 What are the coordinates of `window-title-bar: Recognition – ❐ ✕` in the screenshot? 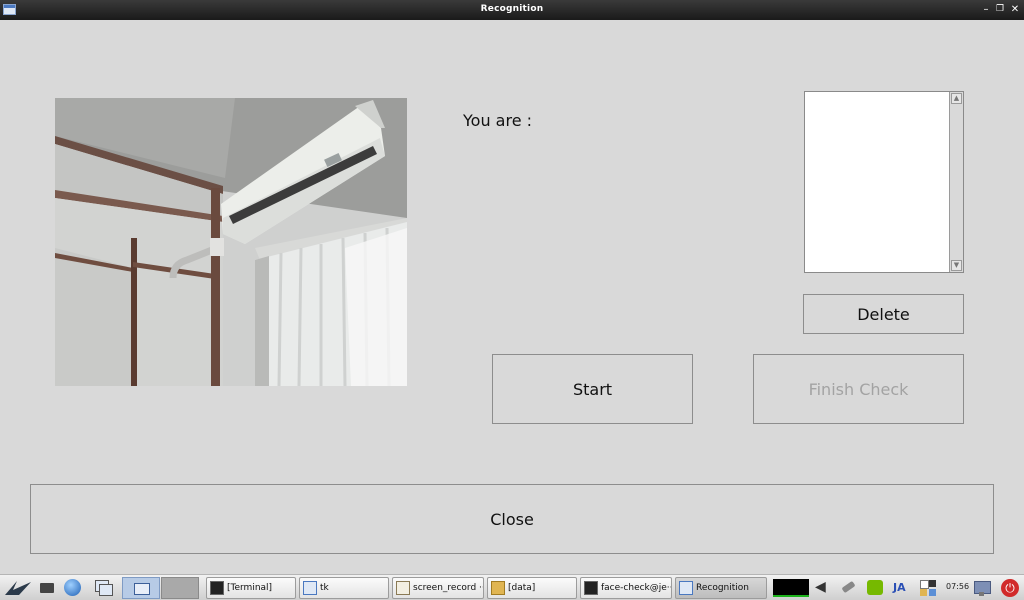 It's located at (512, 10).